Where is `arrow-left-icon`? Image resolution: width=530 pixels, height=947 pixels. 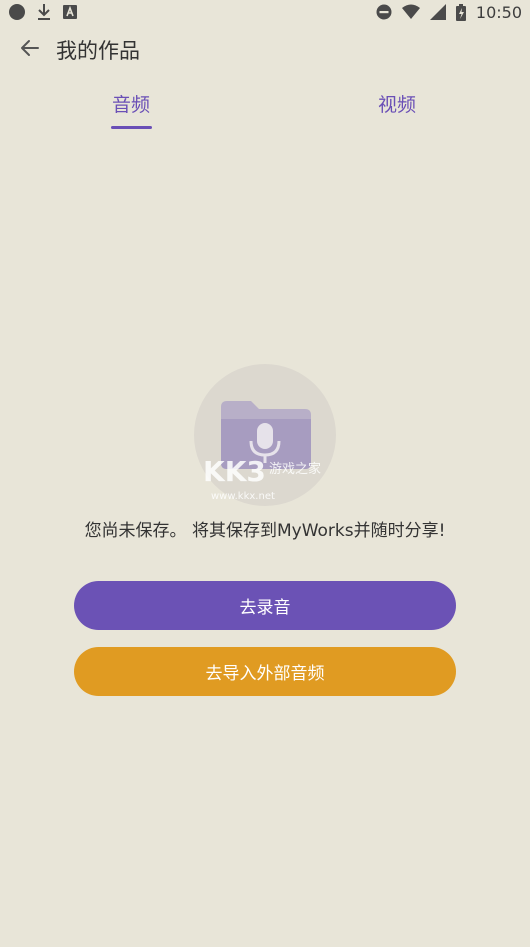
arrow-left-icon is located at coordinates (30, 50).